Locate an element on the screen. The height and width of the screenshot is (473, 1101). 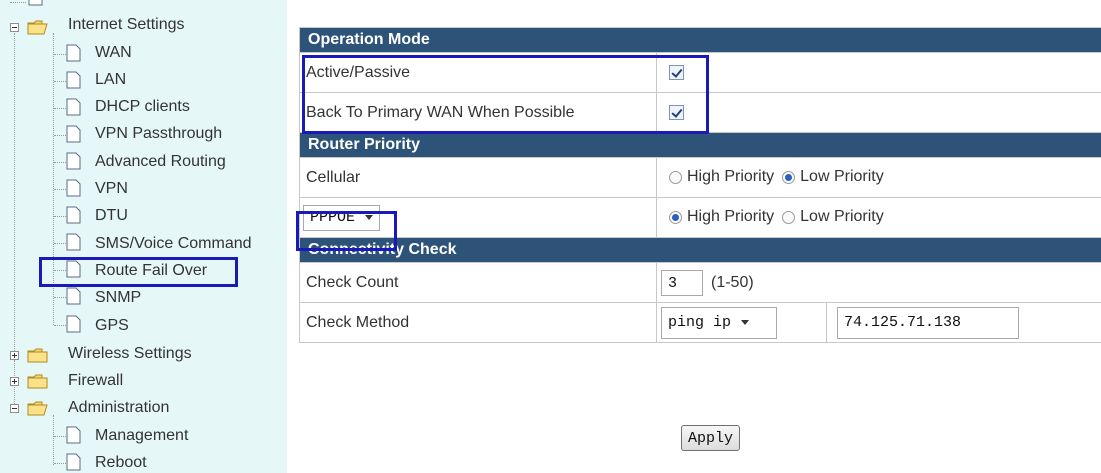
cellular-low-priority-radio is located at coordinates (789, 177).